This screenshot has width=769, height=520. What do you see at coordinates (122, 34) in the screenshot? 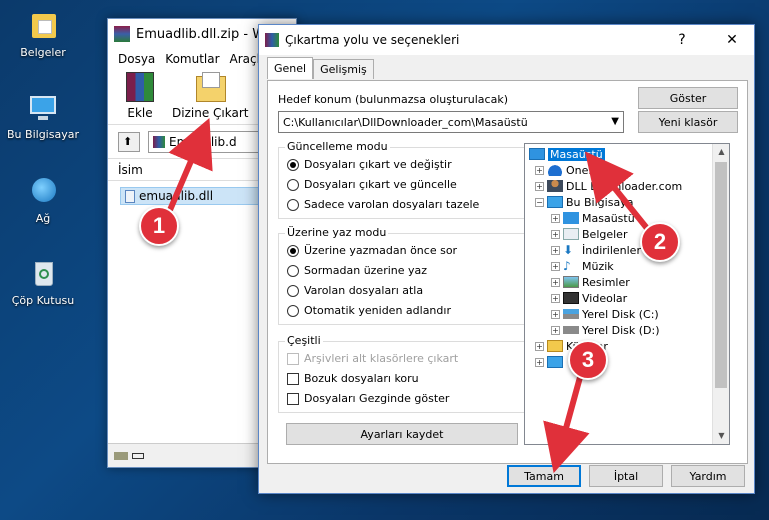
I see `winrar-app-icon` at bounding box center [122, 34].